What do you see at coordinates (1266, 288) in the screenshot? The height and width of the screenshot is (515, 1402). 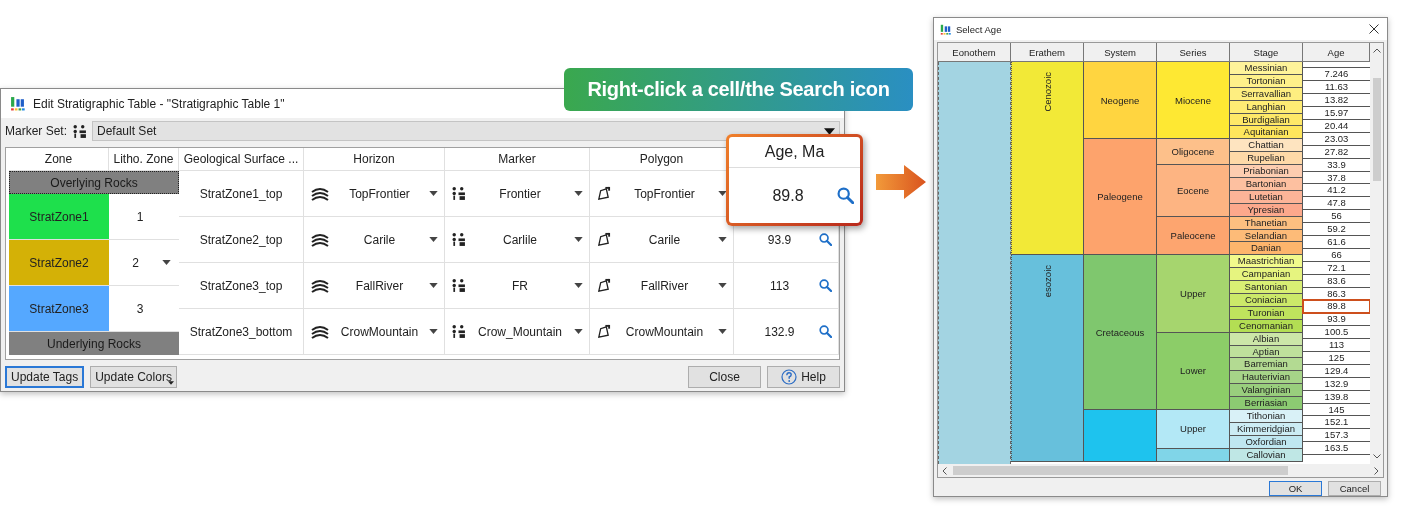 I see `stage-cell: Santonian` at bounding box center [1266, 288].